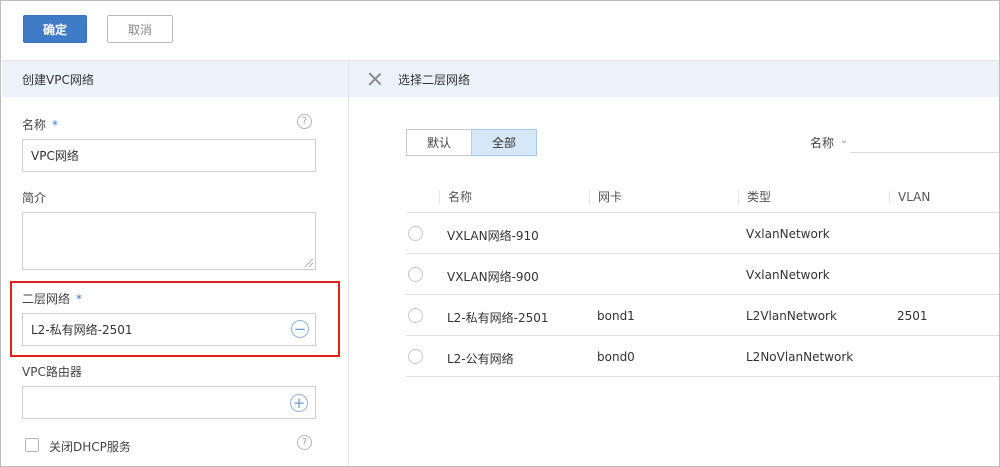  What do you see at coordinates (309, 263) in the screenshot?
I see `resize-handle-icon` at bounding box center [309, 263].